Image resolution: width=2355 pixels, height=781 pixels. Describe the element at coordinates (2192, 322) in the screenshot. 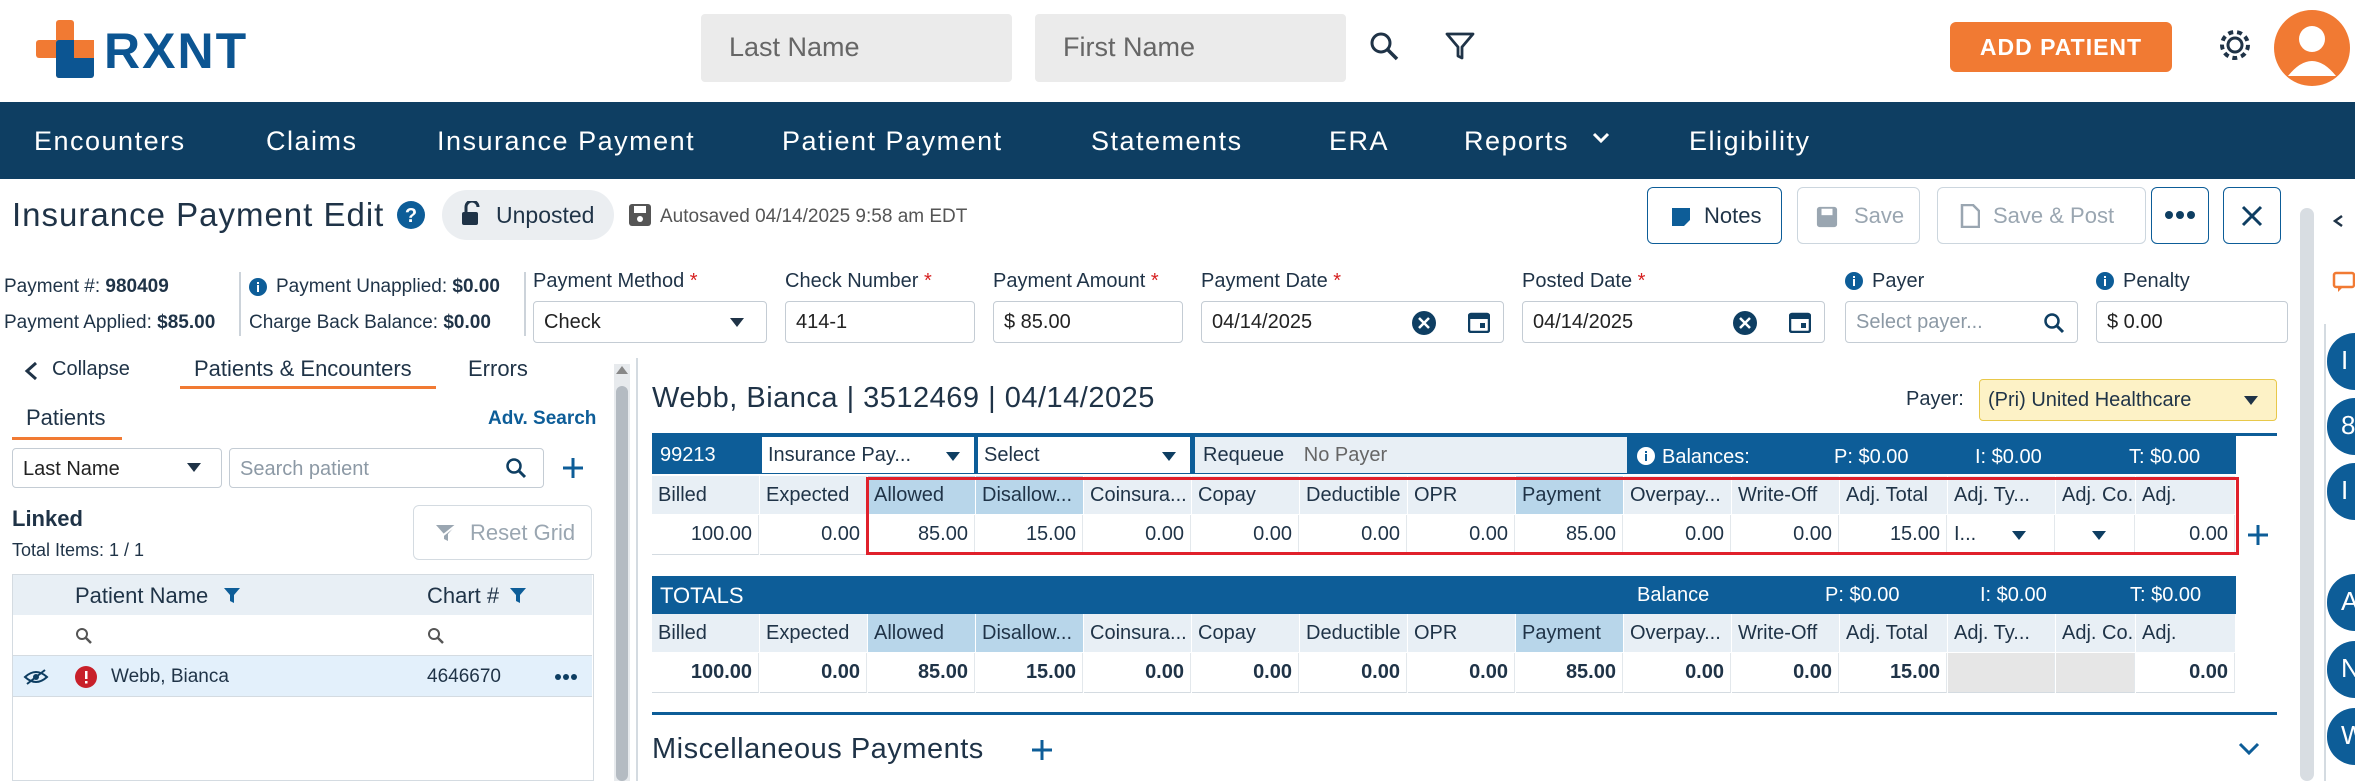

I see `penalty-input: $ 0.00` at that location.